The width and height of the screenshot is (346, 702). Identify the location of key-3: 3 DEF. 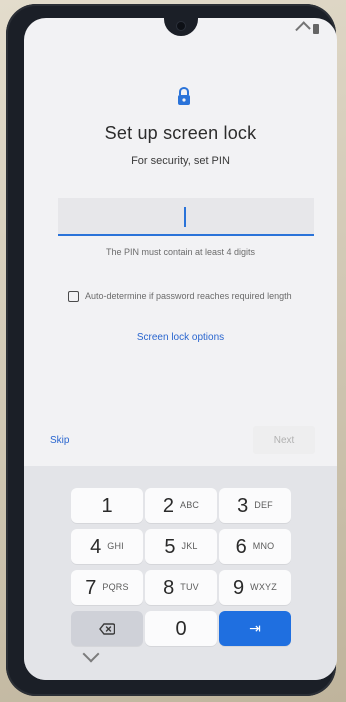
(255, 505).